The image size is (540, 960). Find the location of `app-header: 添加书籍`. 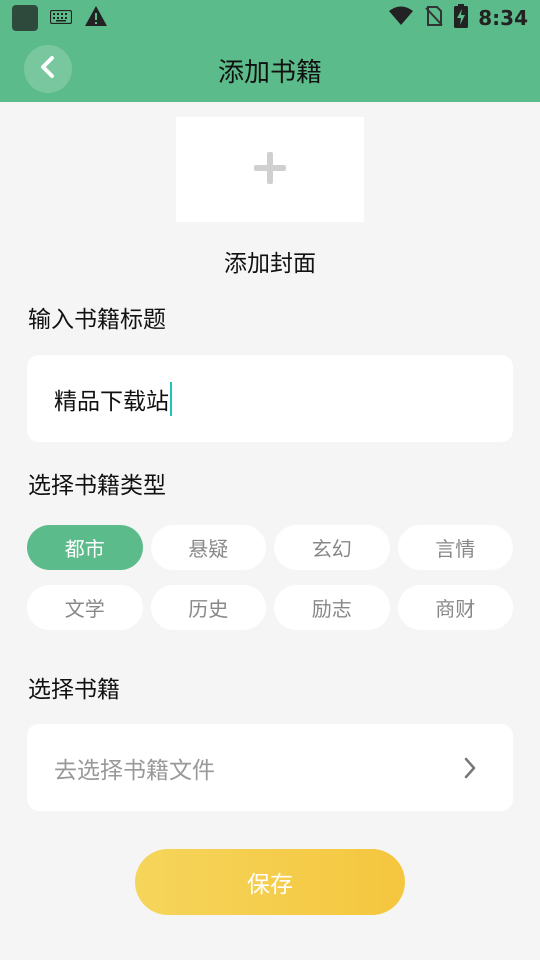

app-header: 添加书籍 is located at coordinates (270, 69).